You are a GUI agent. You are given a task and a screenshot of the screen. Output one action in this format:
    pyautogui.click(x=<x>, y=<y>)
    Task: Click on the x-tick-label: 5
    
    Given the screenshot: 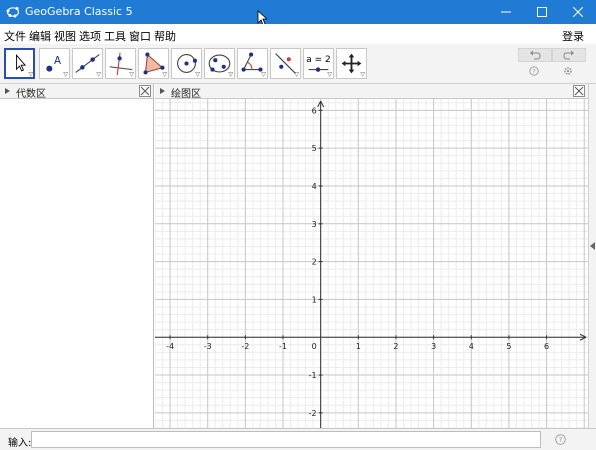 What is the action you would take?
    pyautogui.click(x=508, y=346)
    